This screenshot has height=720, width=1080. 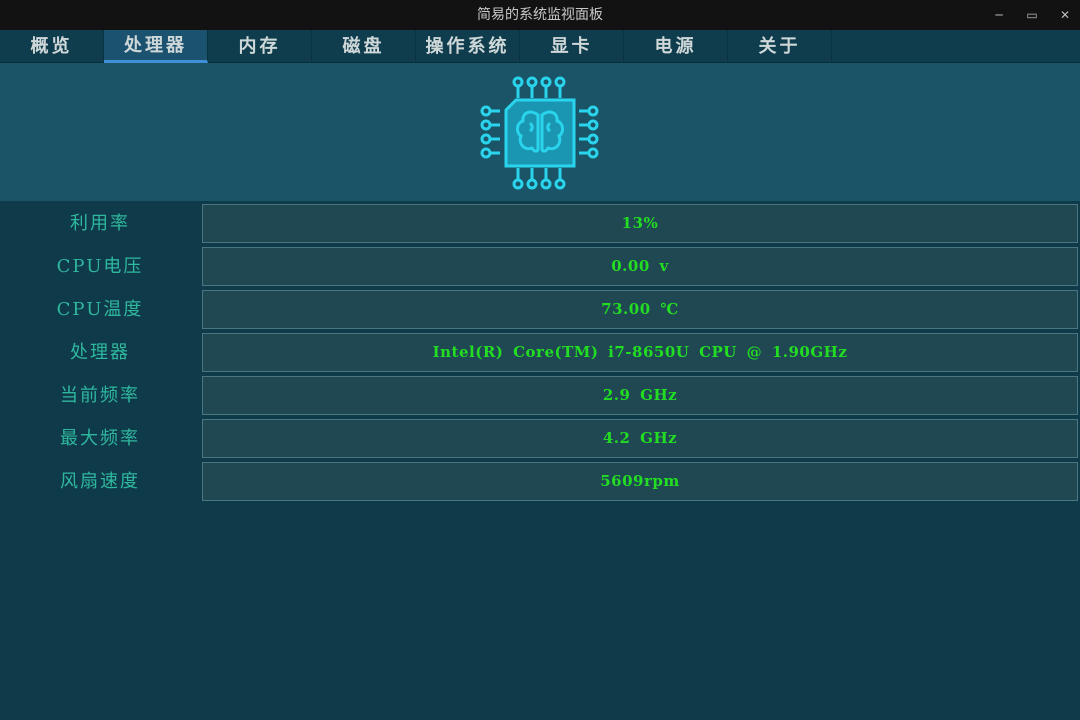 I want to click on title-bar: 简易的系统监视面板 ─ ▭ ✕, so click(x=540, y=15).